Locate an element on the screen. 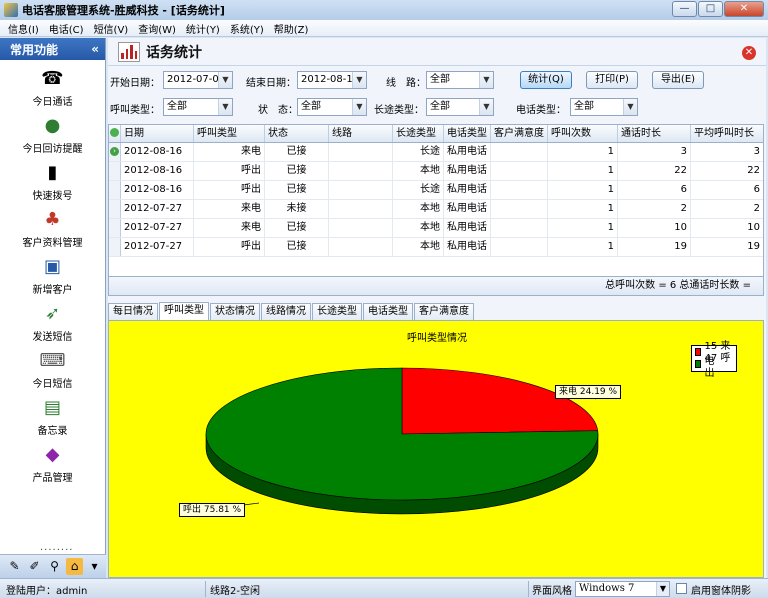  tab-0: 每日情况 is located at coordinates (133, 311).